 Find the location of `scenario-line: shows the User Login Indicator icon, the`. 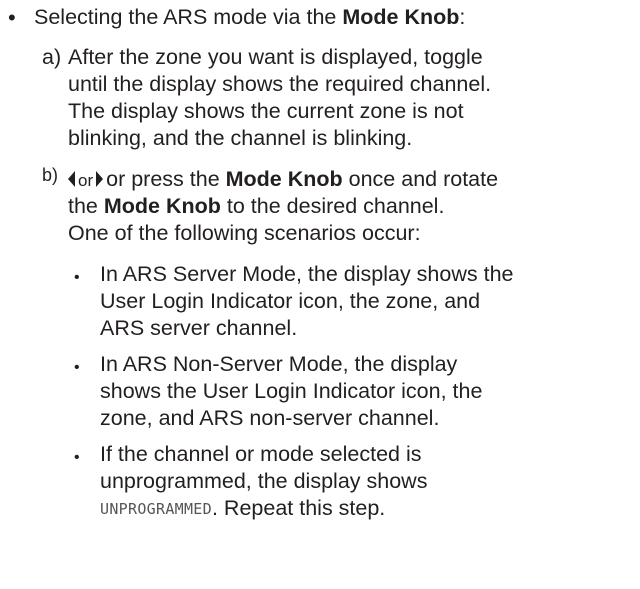

scenario-line: shows the User Login Indicator icon, the is located at coordinates (291, 391).